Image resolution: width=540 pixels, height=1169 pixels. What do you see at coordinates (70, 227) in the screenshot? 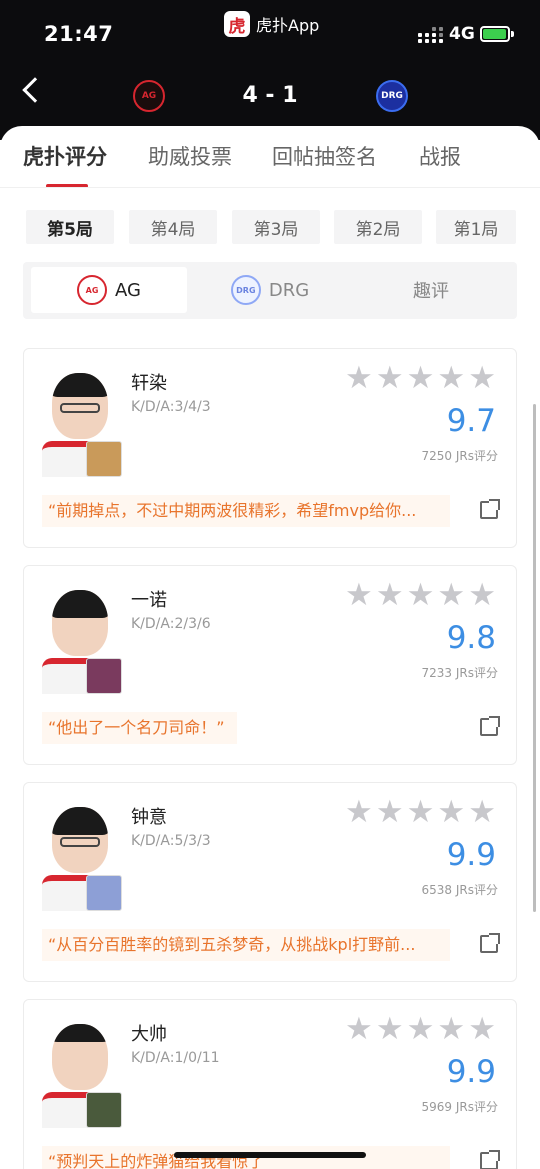
I see `game-tab-5: 第5局` at bounding box center [70, 227].